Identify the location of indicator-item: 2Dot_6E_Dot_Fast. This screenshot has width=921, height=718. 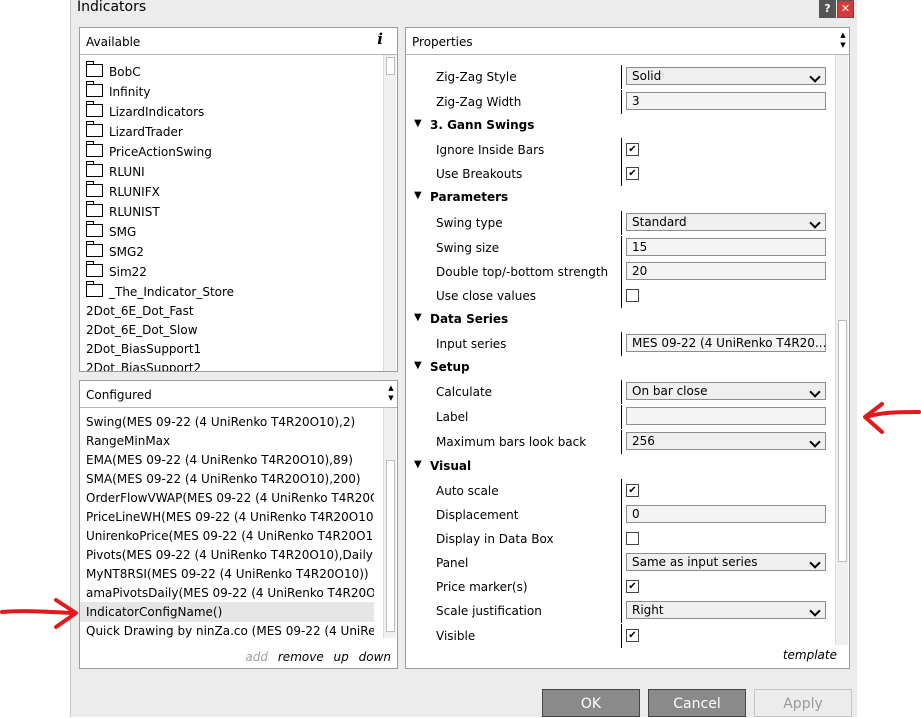
(140, 311).